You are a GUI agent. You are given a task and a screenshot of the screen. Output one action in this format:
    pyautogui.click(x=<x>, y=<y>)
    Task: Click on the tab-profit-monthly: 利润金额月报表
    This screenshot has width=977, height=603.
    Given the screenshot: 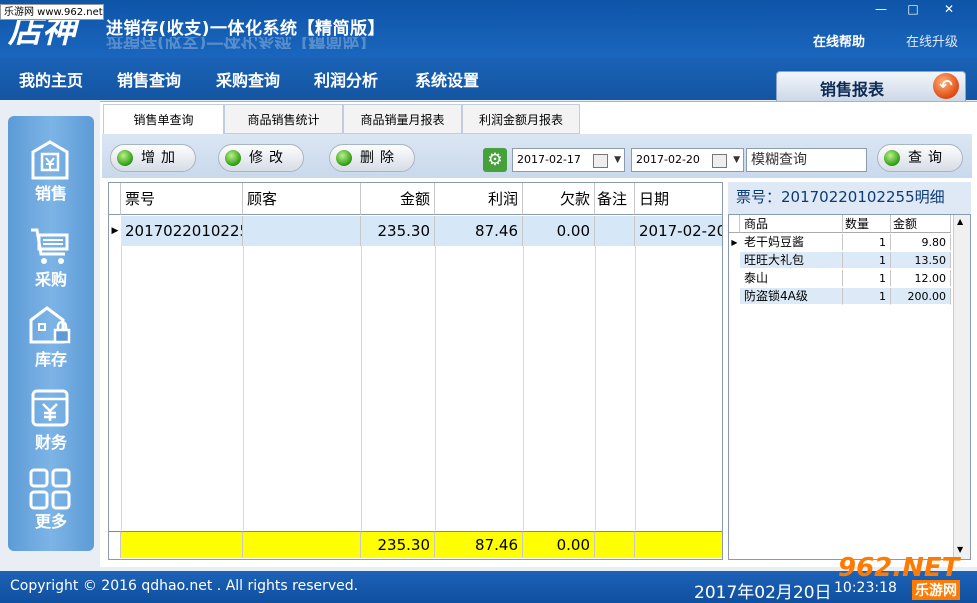 What is the action you would take?
    pyautogui.click(x=521, y=119)
    